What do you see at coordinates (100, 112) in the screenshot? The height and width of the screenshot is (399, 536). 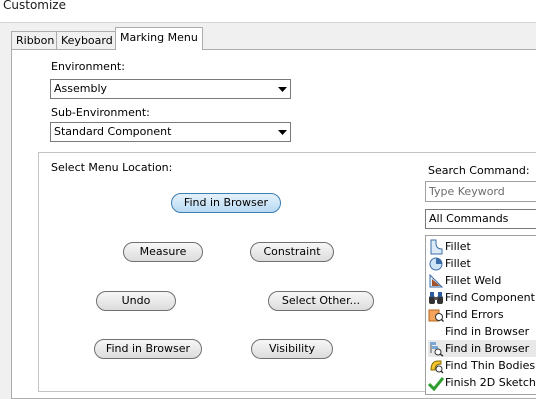 I see `sub-environment-label: Sub-Environment:` at bounding box center [100, 112].